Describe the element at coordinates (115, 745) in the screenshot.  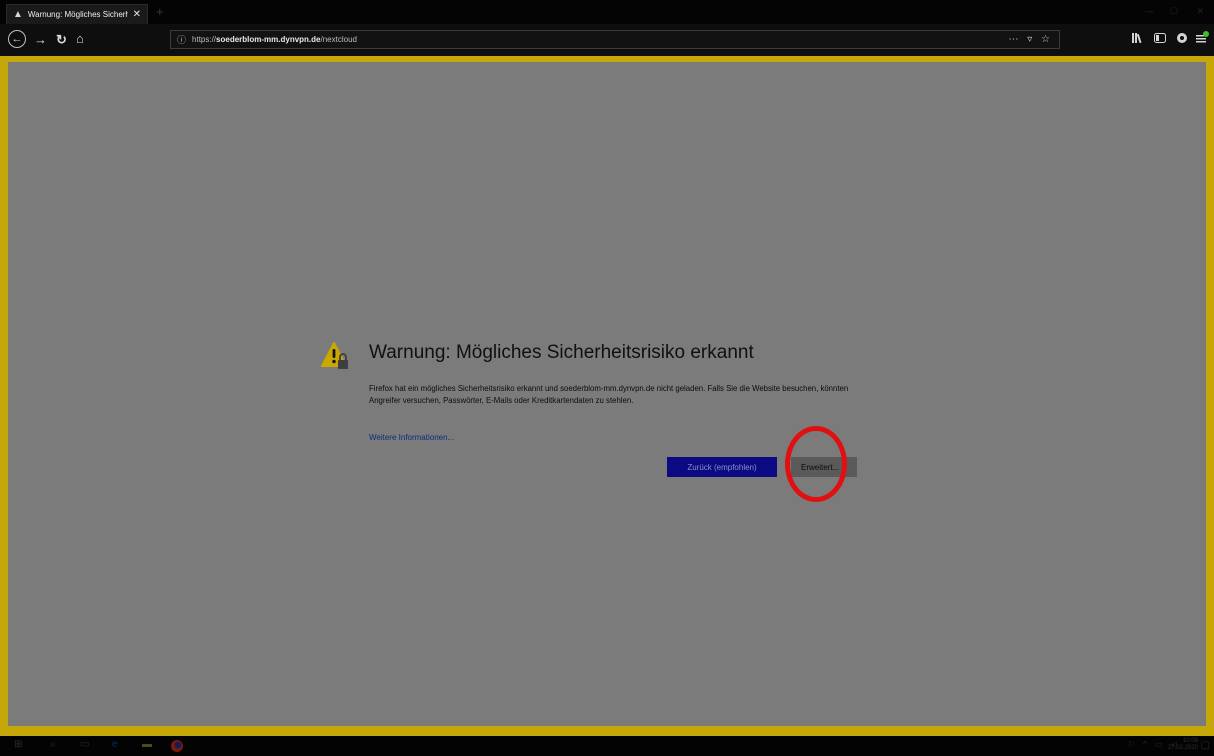
I see `edge-icon: e` at that location.